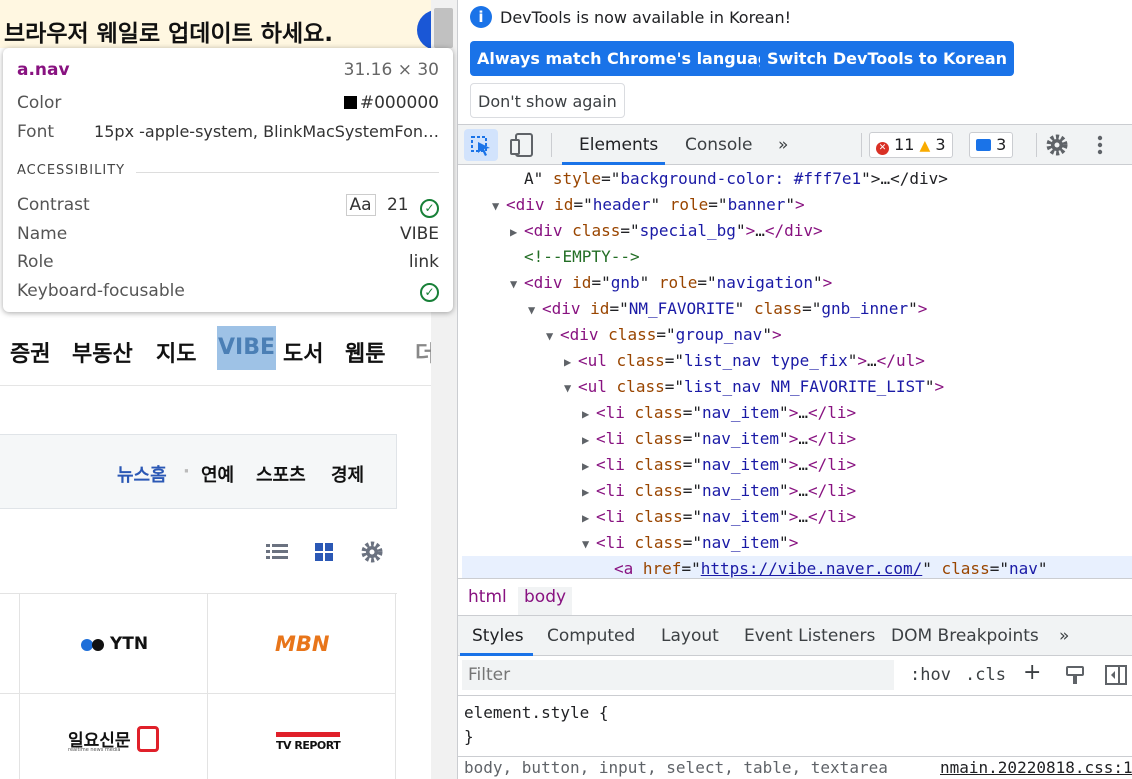 This screenshot has width=1132, height=779. What do you see at coordinates (324, 552) in the screenshot?
I see `grid-view-icon` at bounding box center [324, 552].